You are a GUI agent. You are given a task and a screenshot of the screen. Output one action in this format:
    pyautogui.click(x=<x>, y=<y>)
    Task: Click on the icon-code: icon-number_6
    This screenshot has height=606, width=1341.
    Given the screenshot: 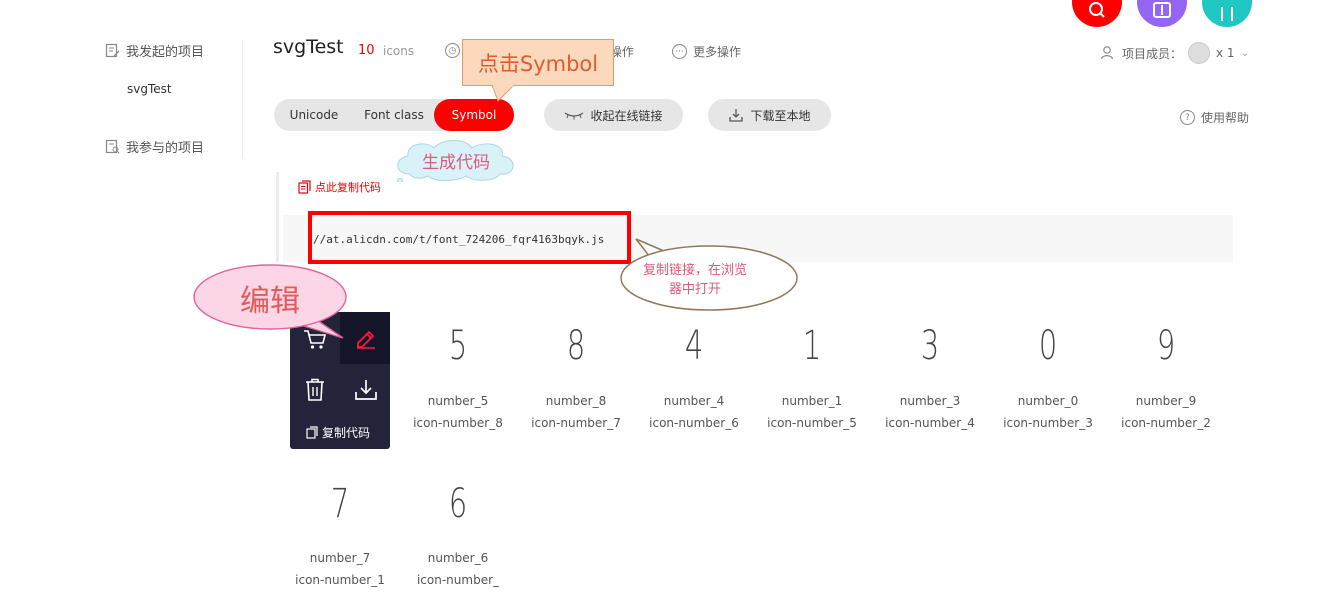 What is the action you would take?
    pyautogui.click(x=694, y=423)
    